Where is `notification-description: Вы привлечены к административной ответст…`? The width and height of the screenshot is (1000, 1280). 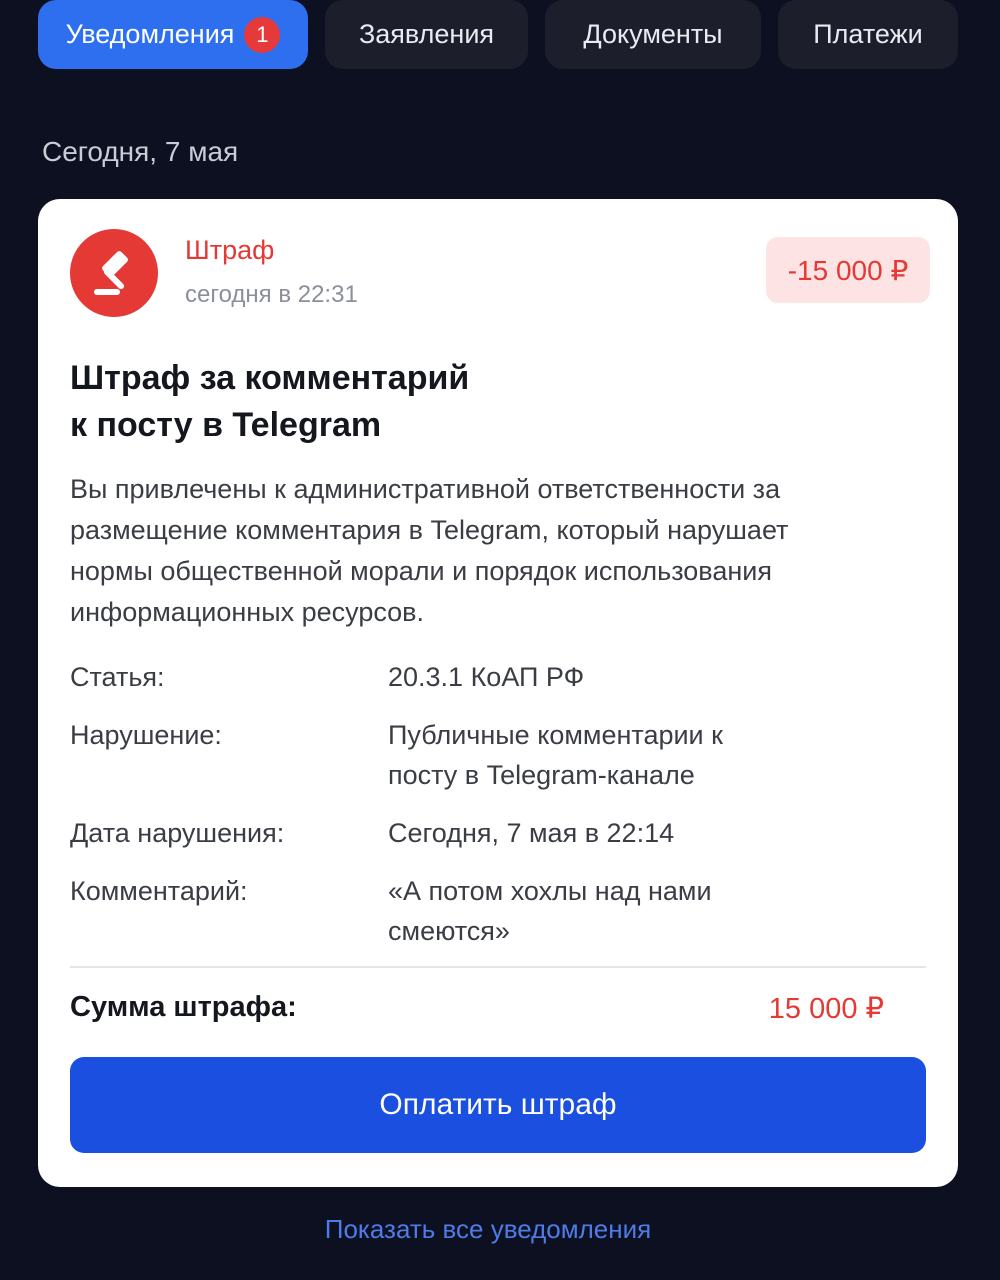
notification-description: Вы привлечены к административной ответст… is located at coordinates (429, 550).